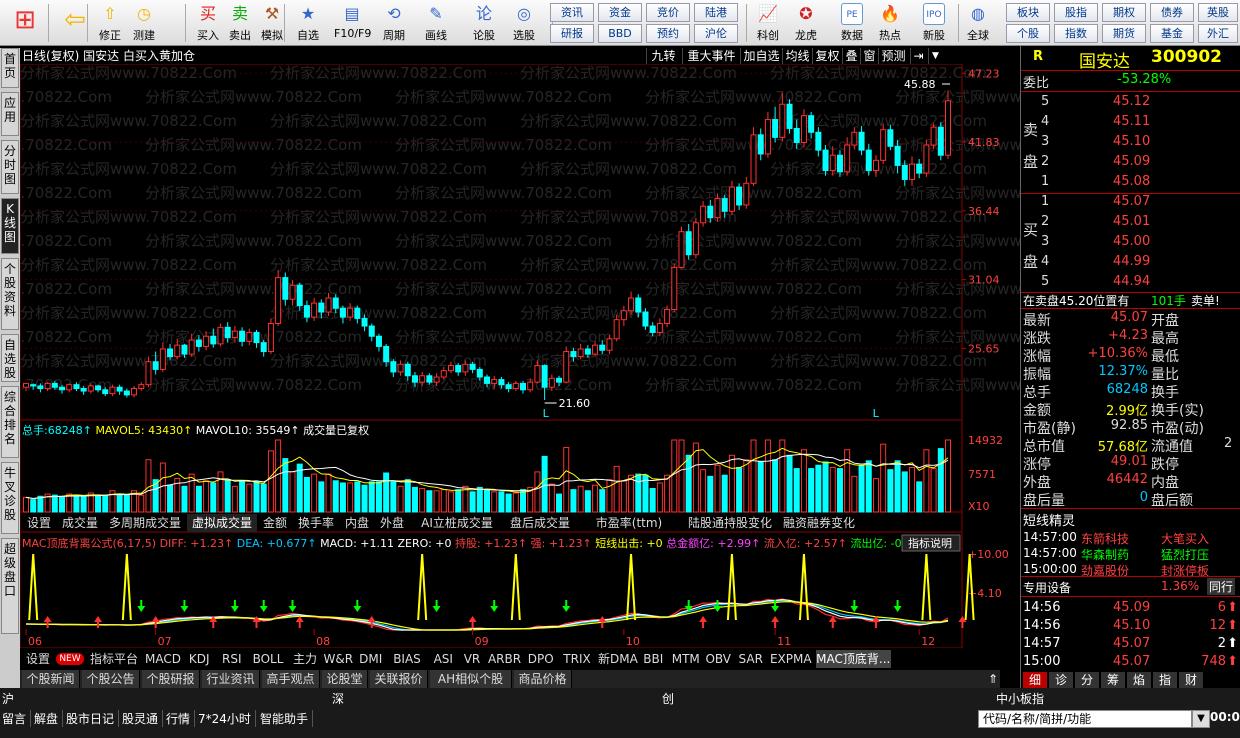  What do you see at coordinates (1131, 221) in the screenshot?
I see `bid-price: 45.01` at bounding box center [1131, 221].